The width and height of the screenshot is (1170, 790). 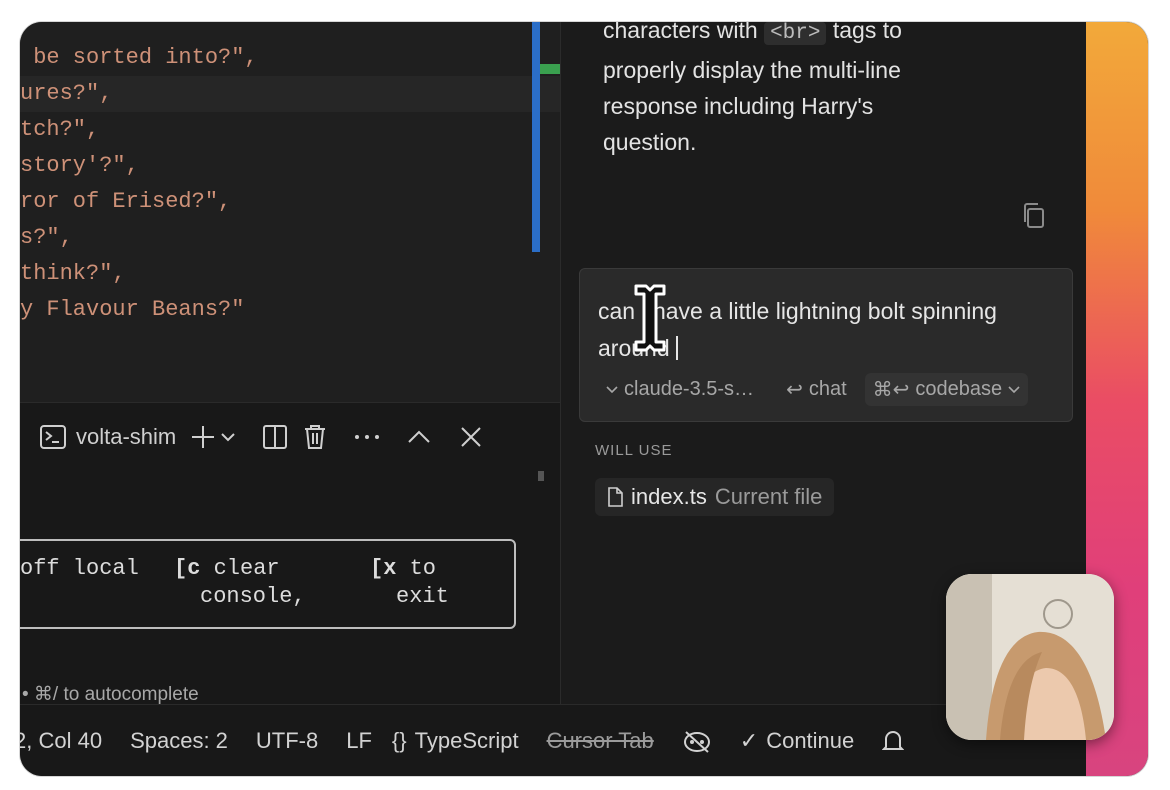 I want to click on code-line: ror of Erised?",, so click(x=125, y=202).